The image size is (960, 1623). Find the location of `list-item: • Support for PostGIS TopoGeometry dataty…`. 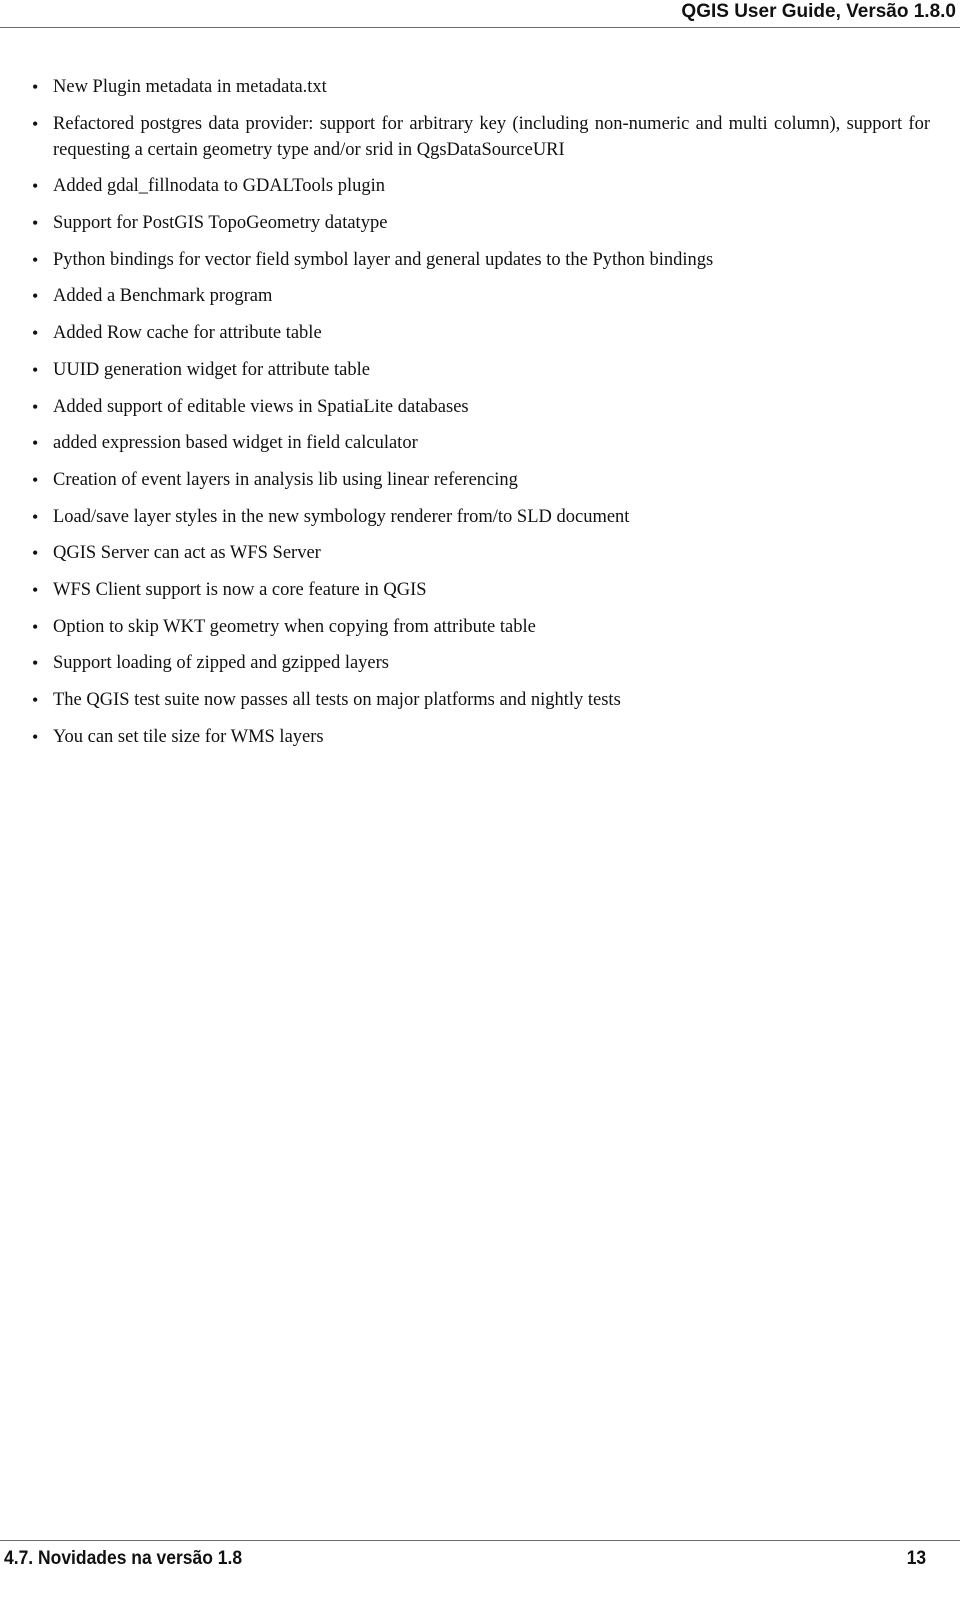

list-item: • Support for PostGIS TopoGeometry dataty… is located at coordinates (480, 223).